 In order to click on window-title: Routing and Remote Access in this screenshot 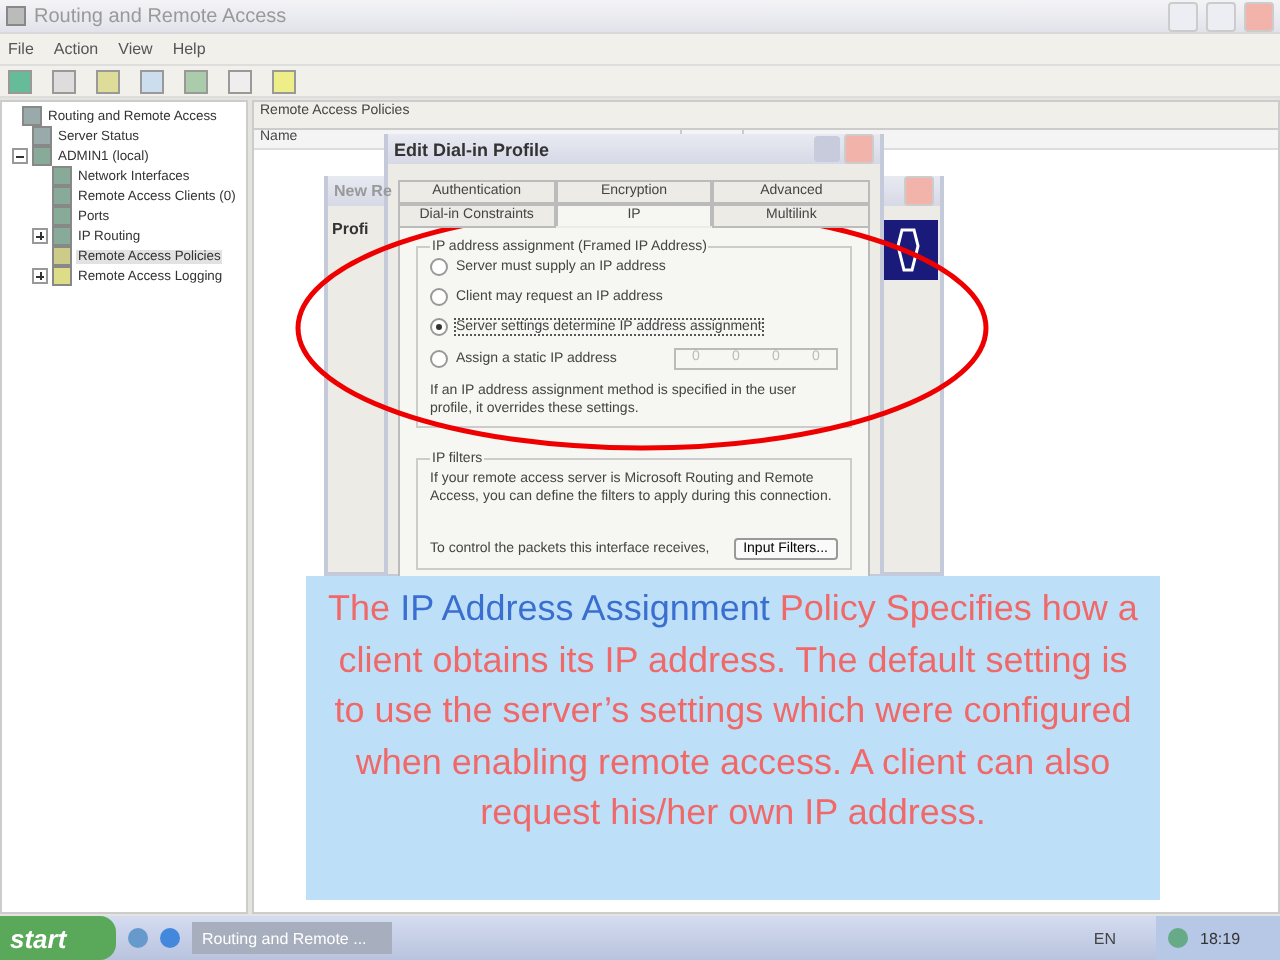, I will do `click(160, 16)`.